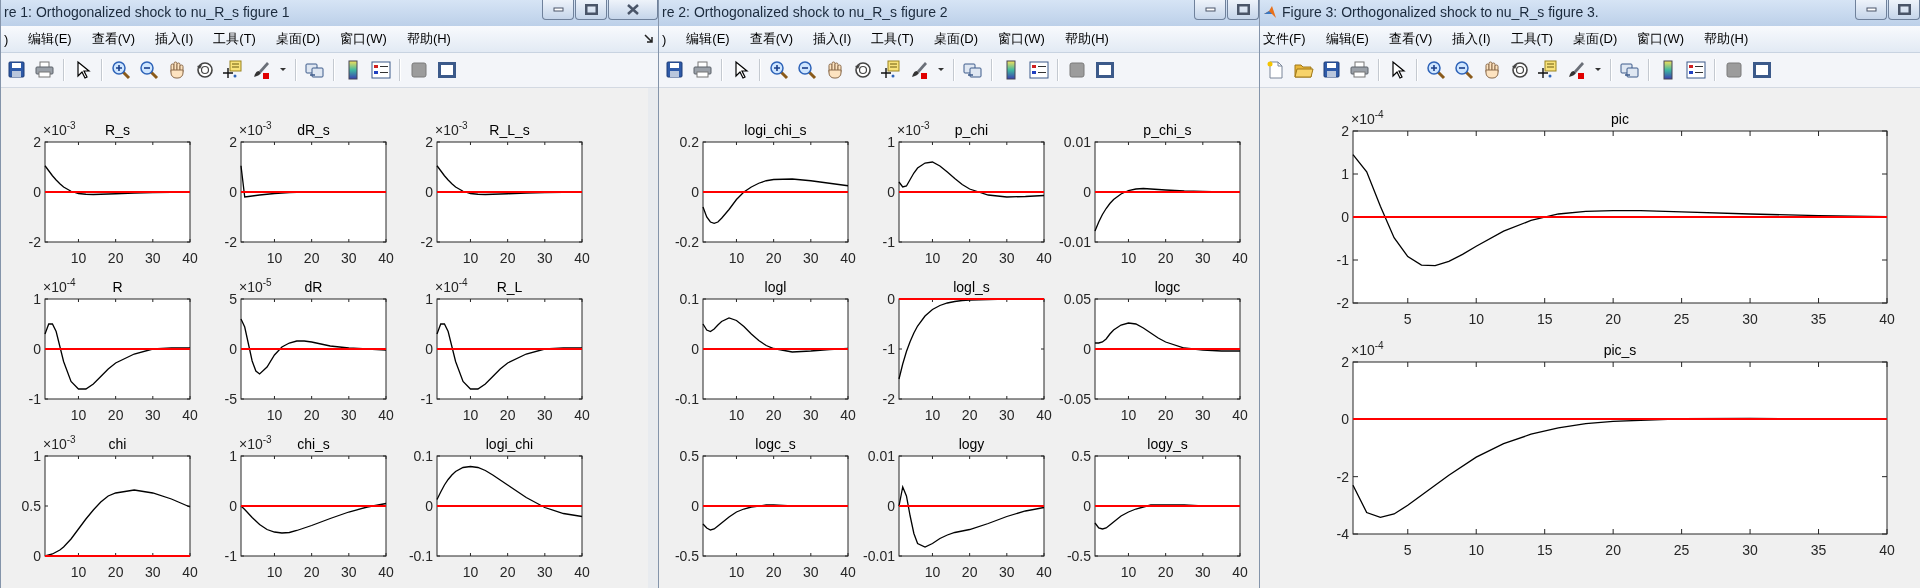  Describe the element at coordinates (423, 456) in the screenshot. I see `y-tick-label: 0.1` at that location.